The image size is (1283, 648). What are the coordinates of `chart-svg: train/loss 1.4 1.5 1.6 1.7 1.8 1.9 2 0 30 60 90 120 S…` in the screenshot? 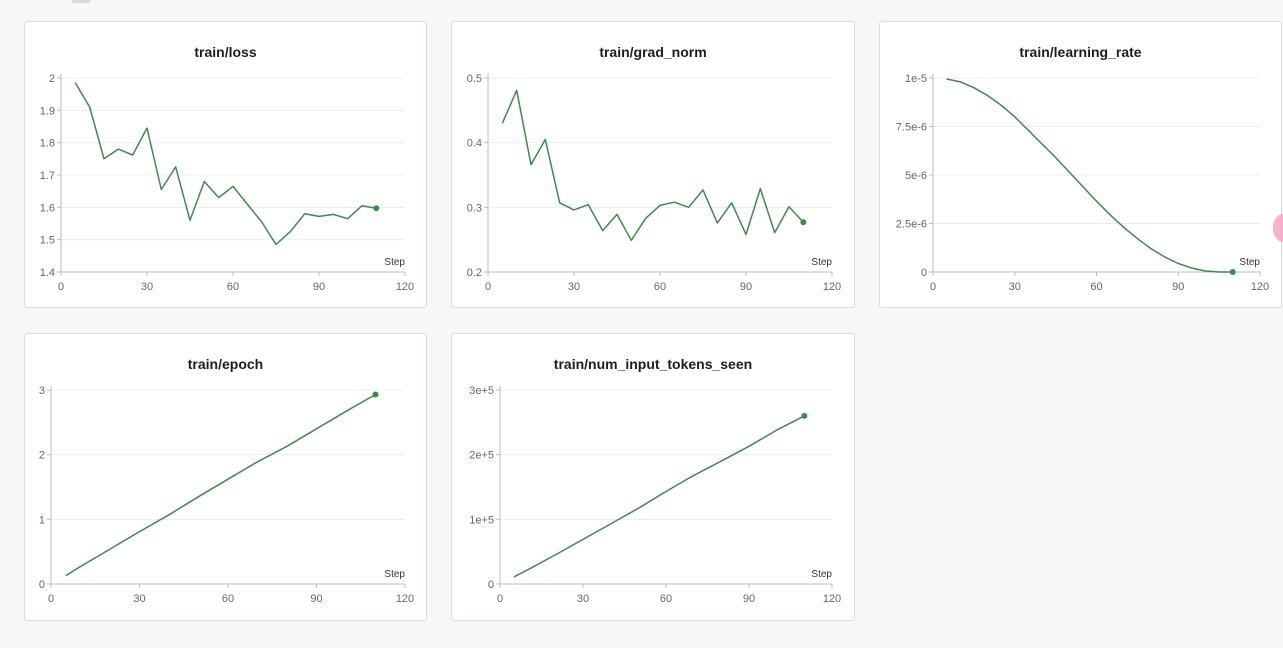 It's located at (227, 168).